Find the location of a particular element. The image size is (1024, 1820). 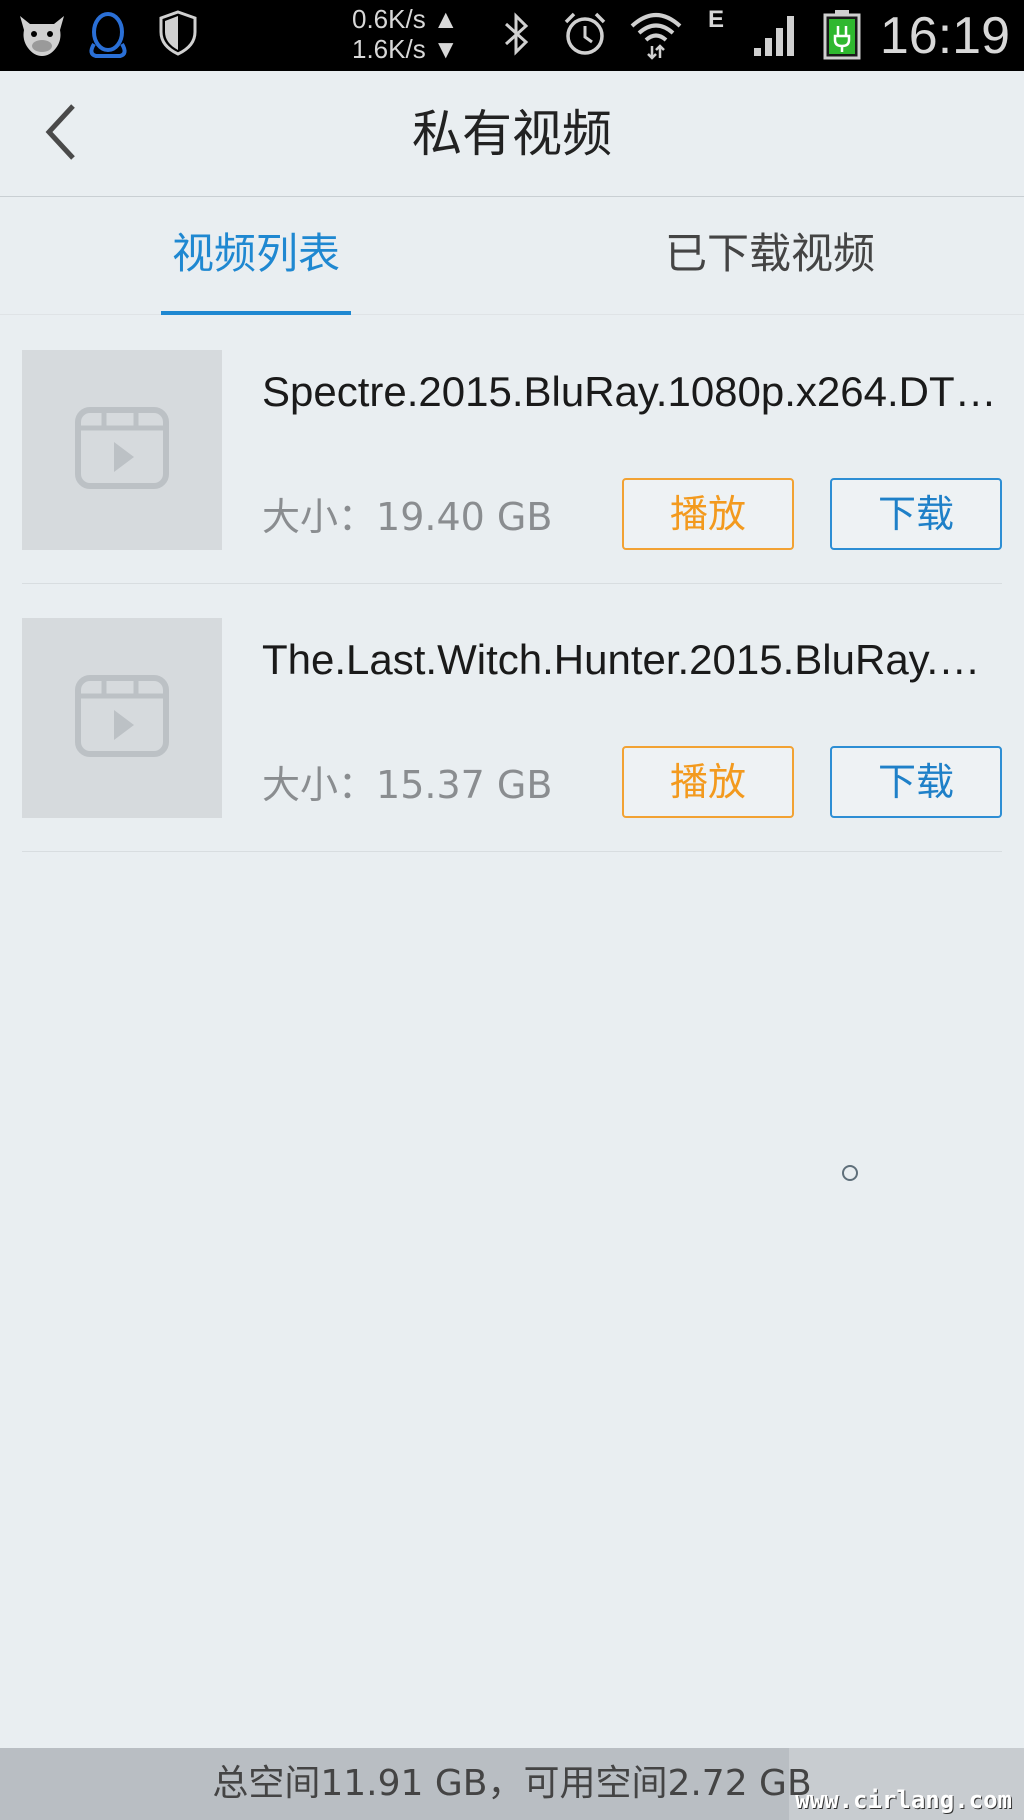

qq-penguin-icon is located at coordinates (108, 37).